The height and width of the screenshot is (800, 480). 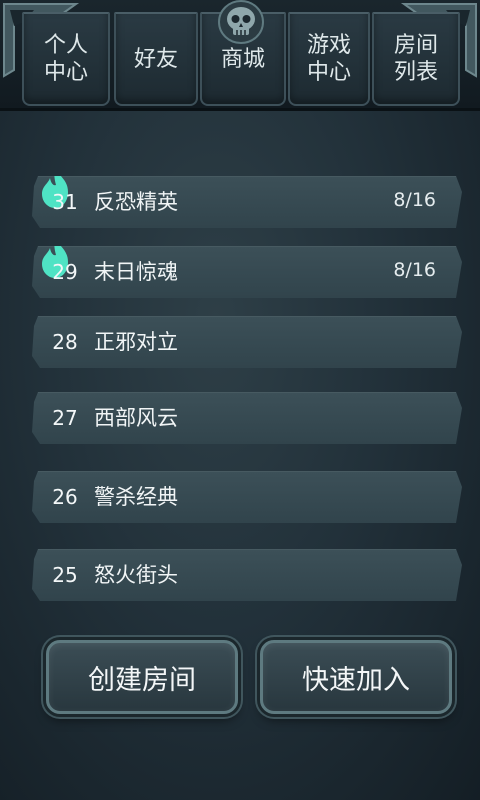 I want to click on tab-personal-center: 个人 中心, so click(x=66, y=59).